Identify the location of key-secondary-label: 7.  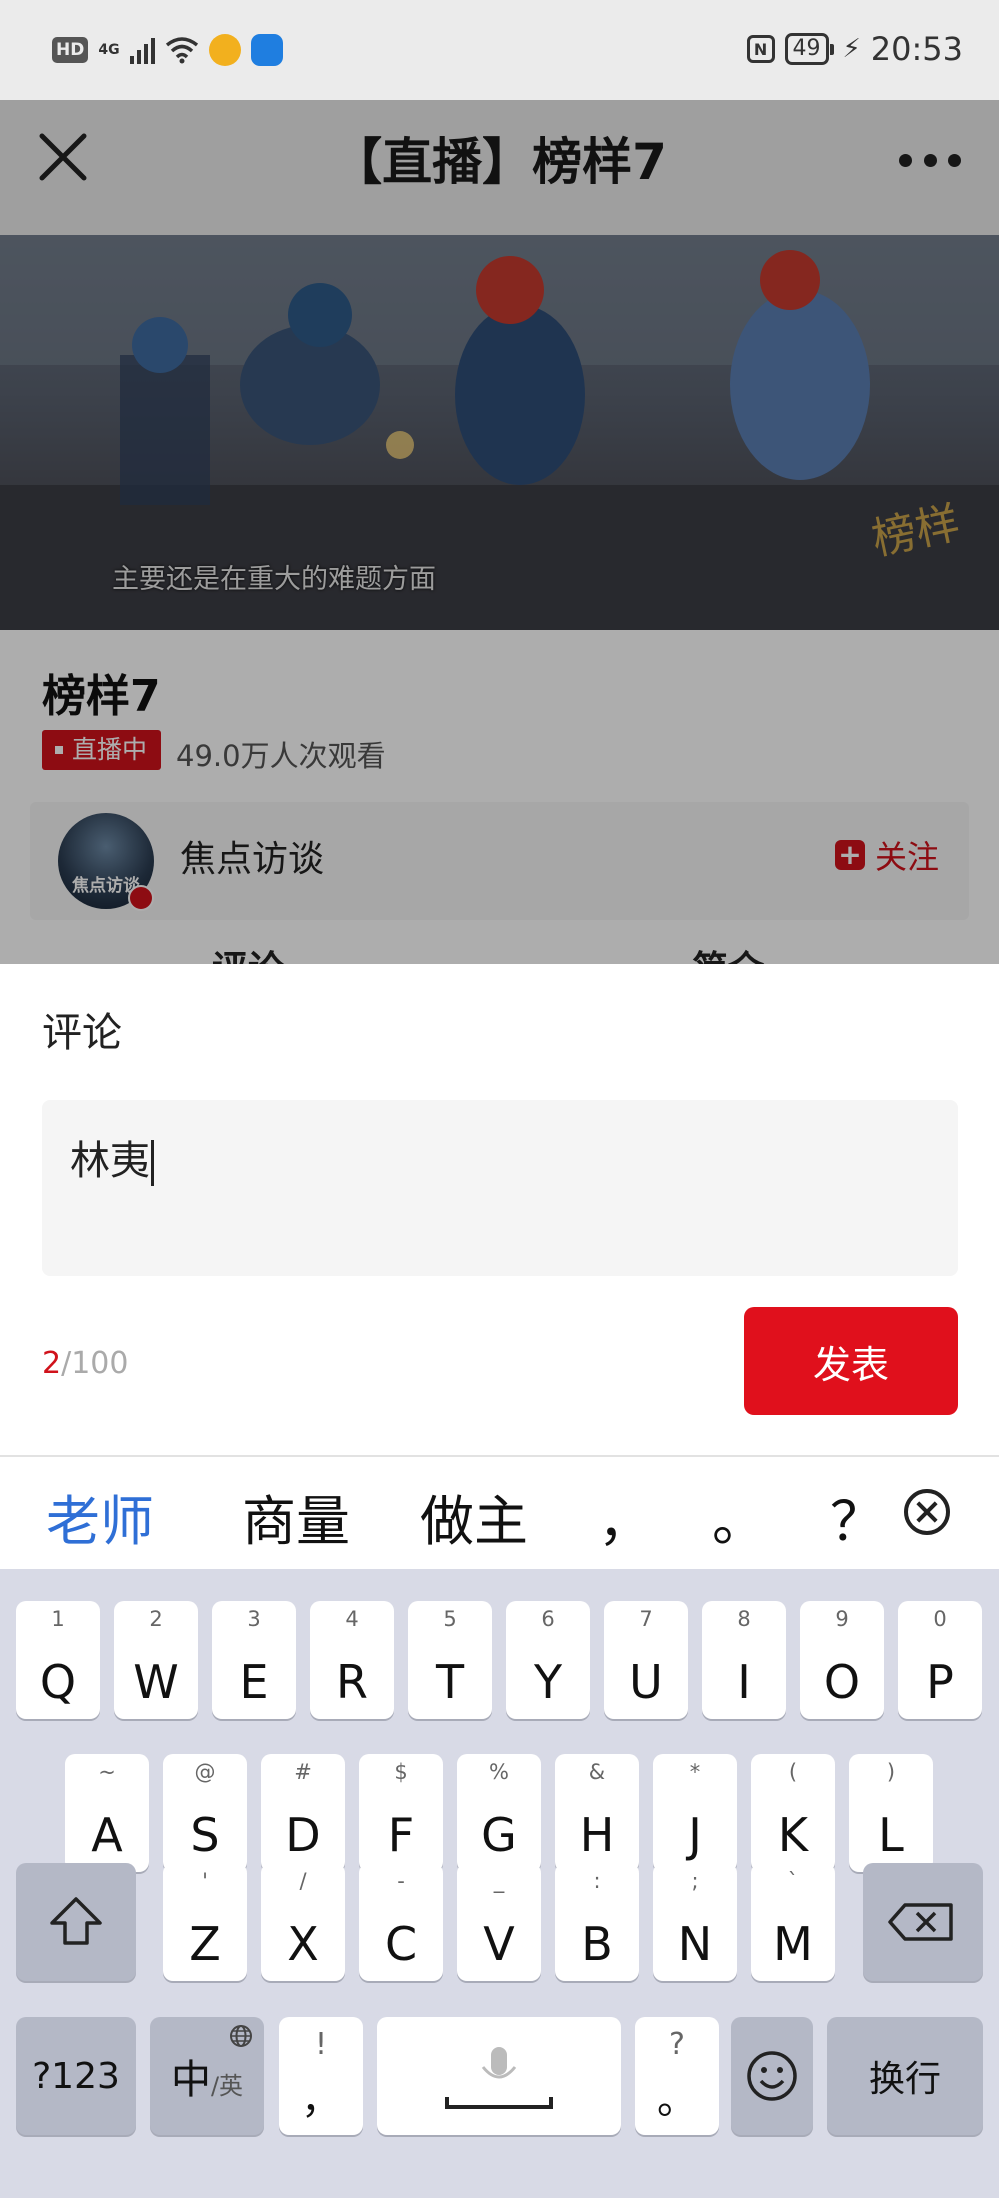
(646, 1619).